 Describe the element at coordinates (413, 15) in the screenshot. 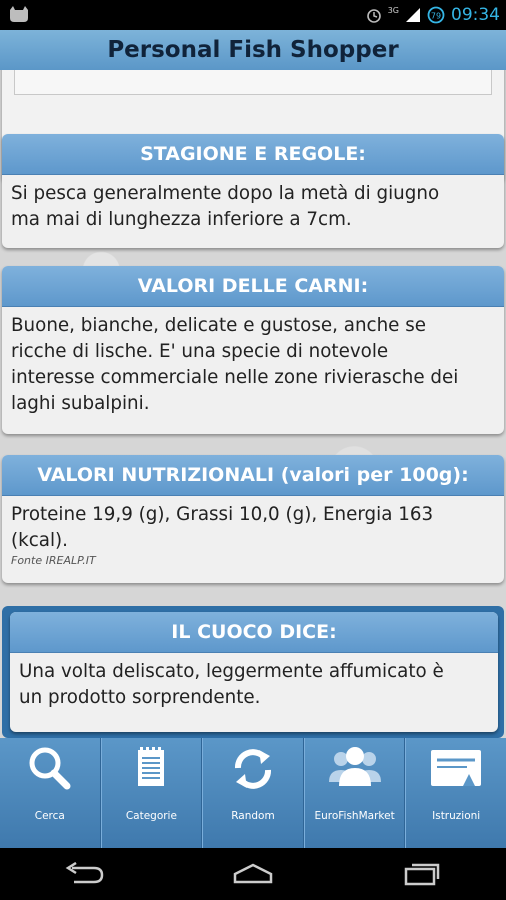

I see `signal-icon` at that location.